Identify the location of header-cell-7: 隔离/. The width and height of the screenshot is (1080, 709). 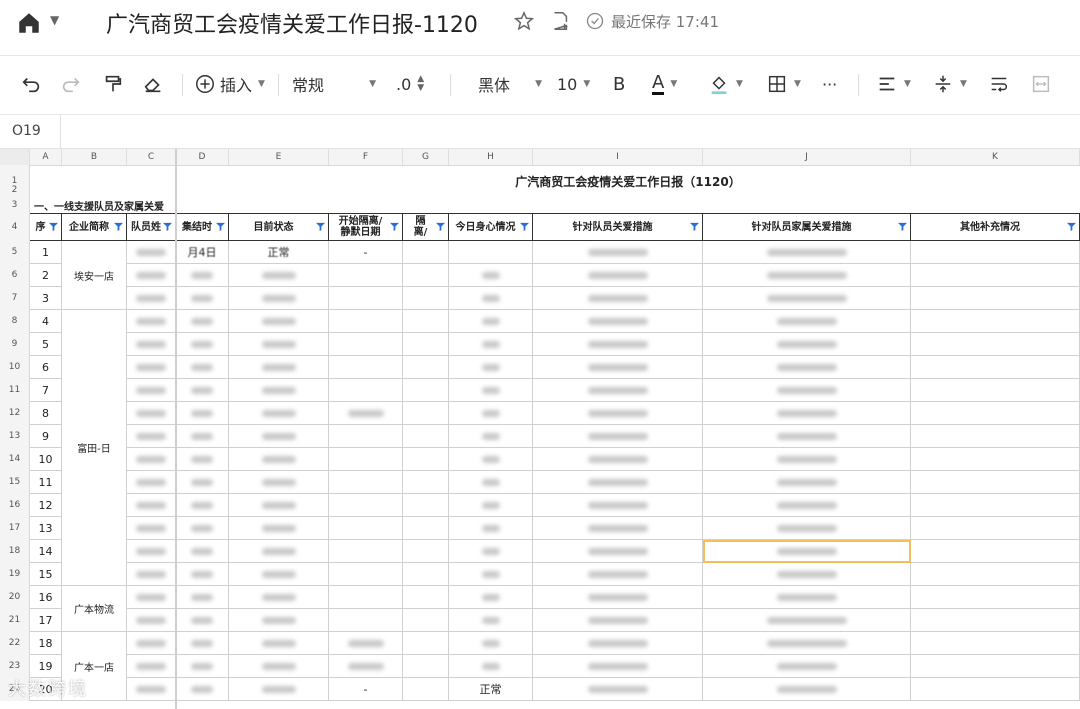
(426, 227).